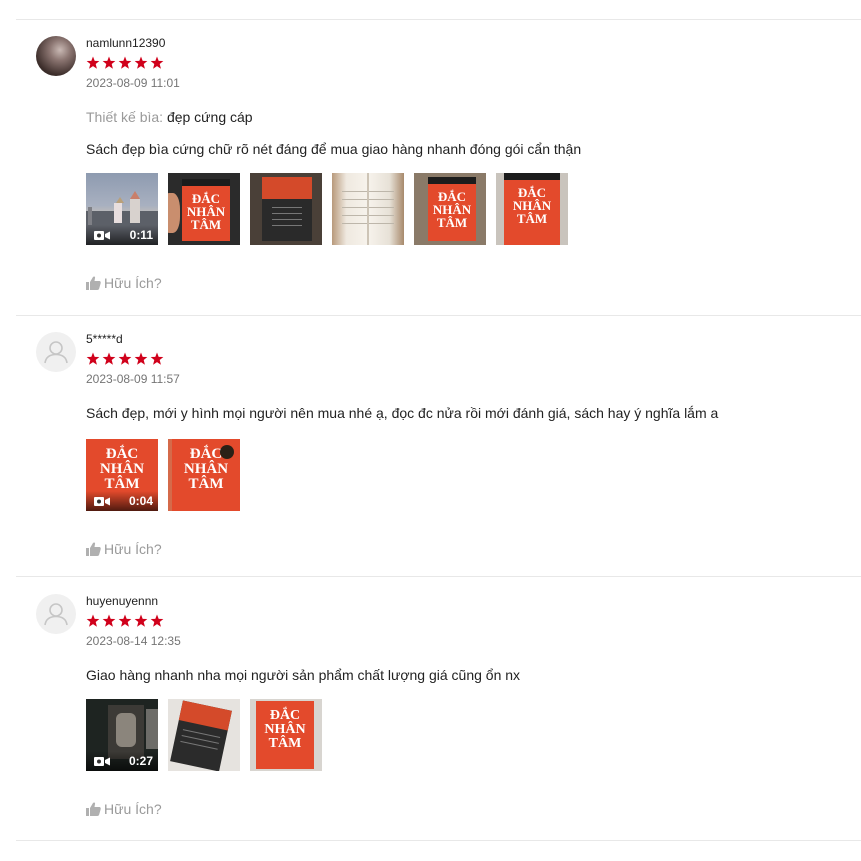 The image size is (861, 861). Describe the element at coordinates (463, 735) in the screenshot. I see `review-media-list: 0:27 ĐẮC NHÂN TÂM` at that location.